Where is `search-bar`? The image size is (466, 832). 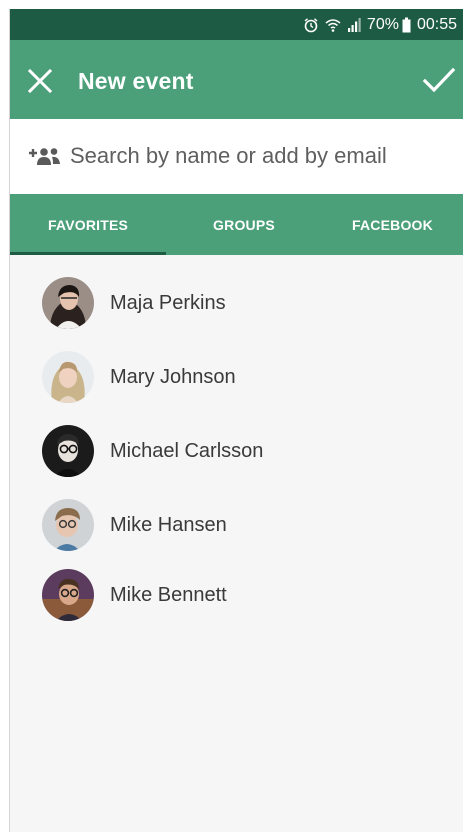 search-bar is located at coordinates (236, 156).